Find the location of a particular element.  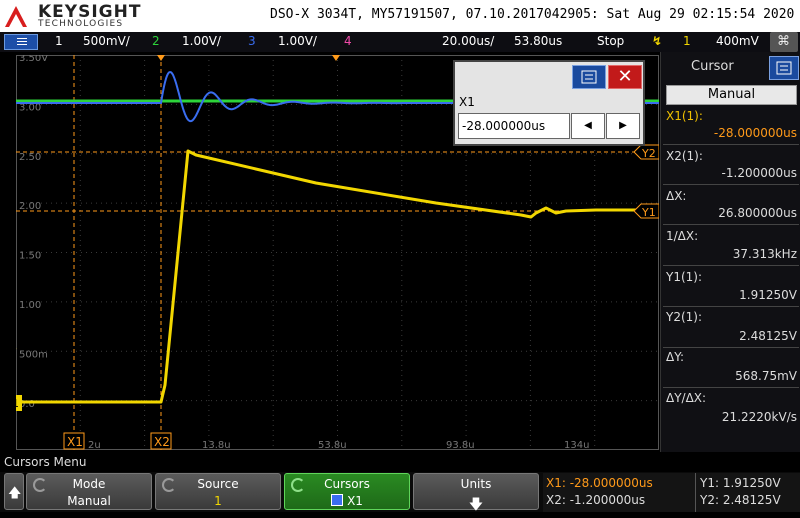

run-state: Stop is located at coordinates (610, 41).